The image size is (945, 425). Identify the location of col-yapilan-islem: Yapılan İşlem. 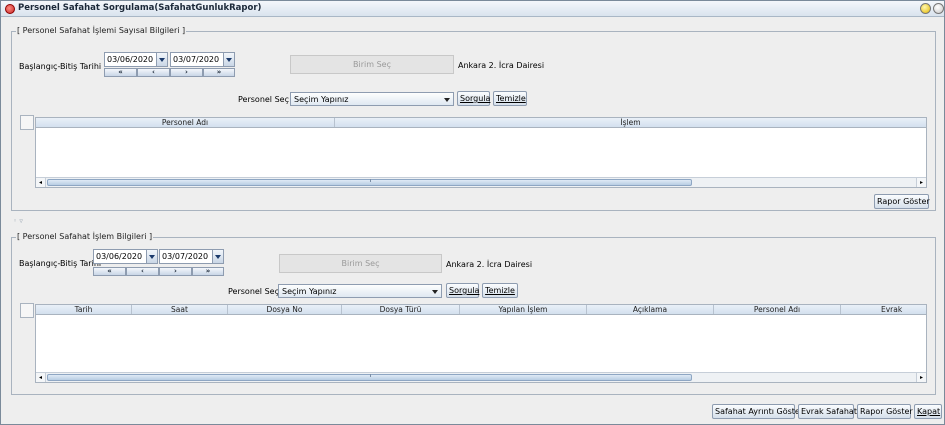
(523, 309).